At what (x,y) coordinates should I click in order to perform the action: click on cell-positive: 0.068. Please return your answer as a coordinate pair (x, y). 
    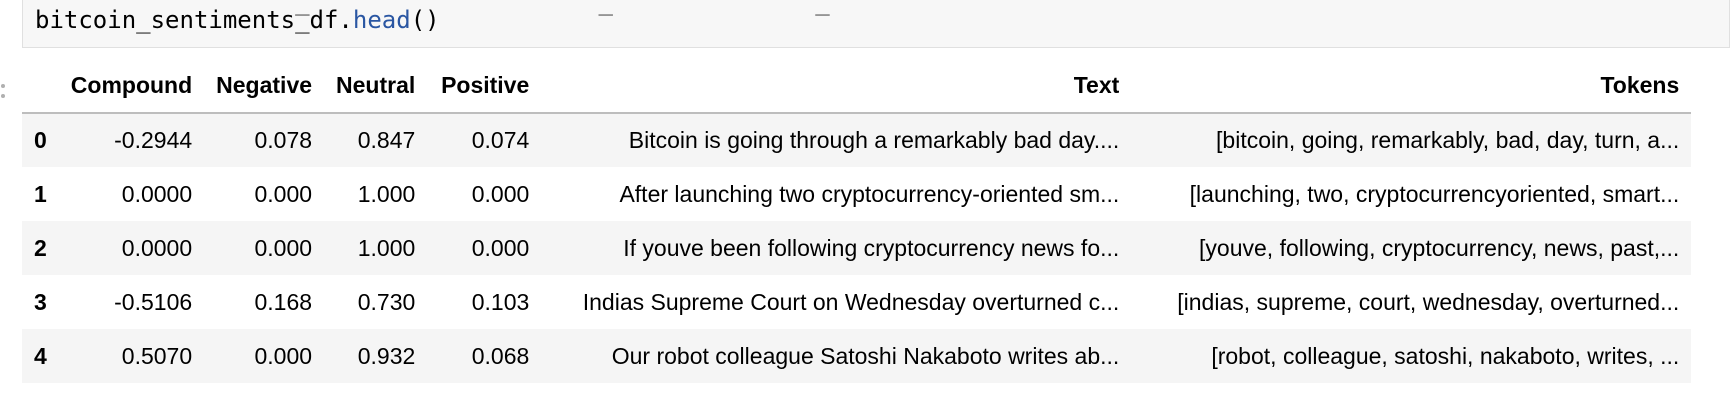
    Looking at the image, I should click on (500, 355).